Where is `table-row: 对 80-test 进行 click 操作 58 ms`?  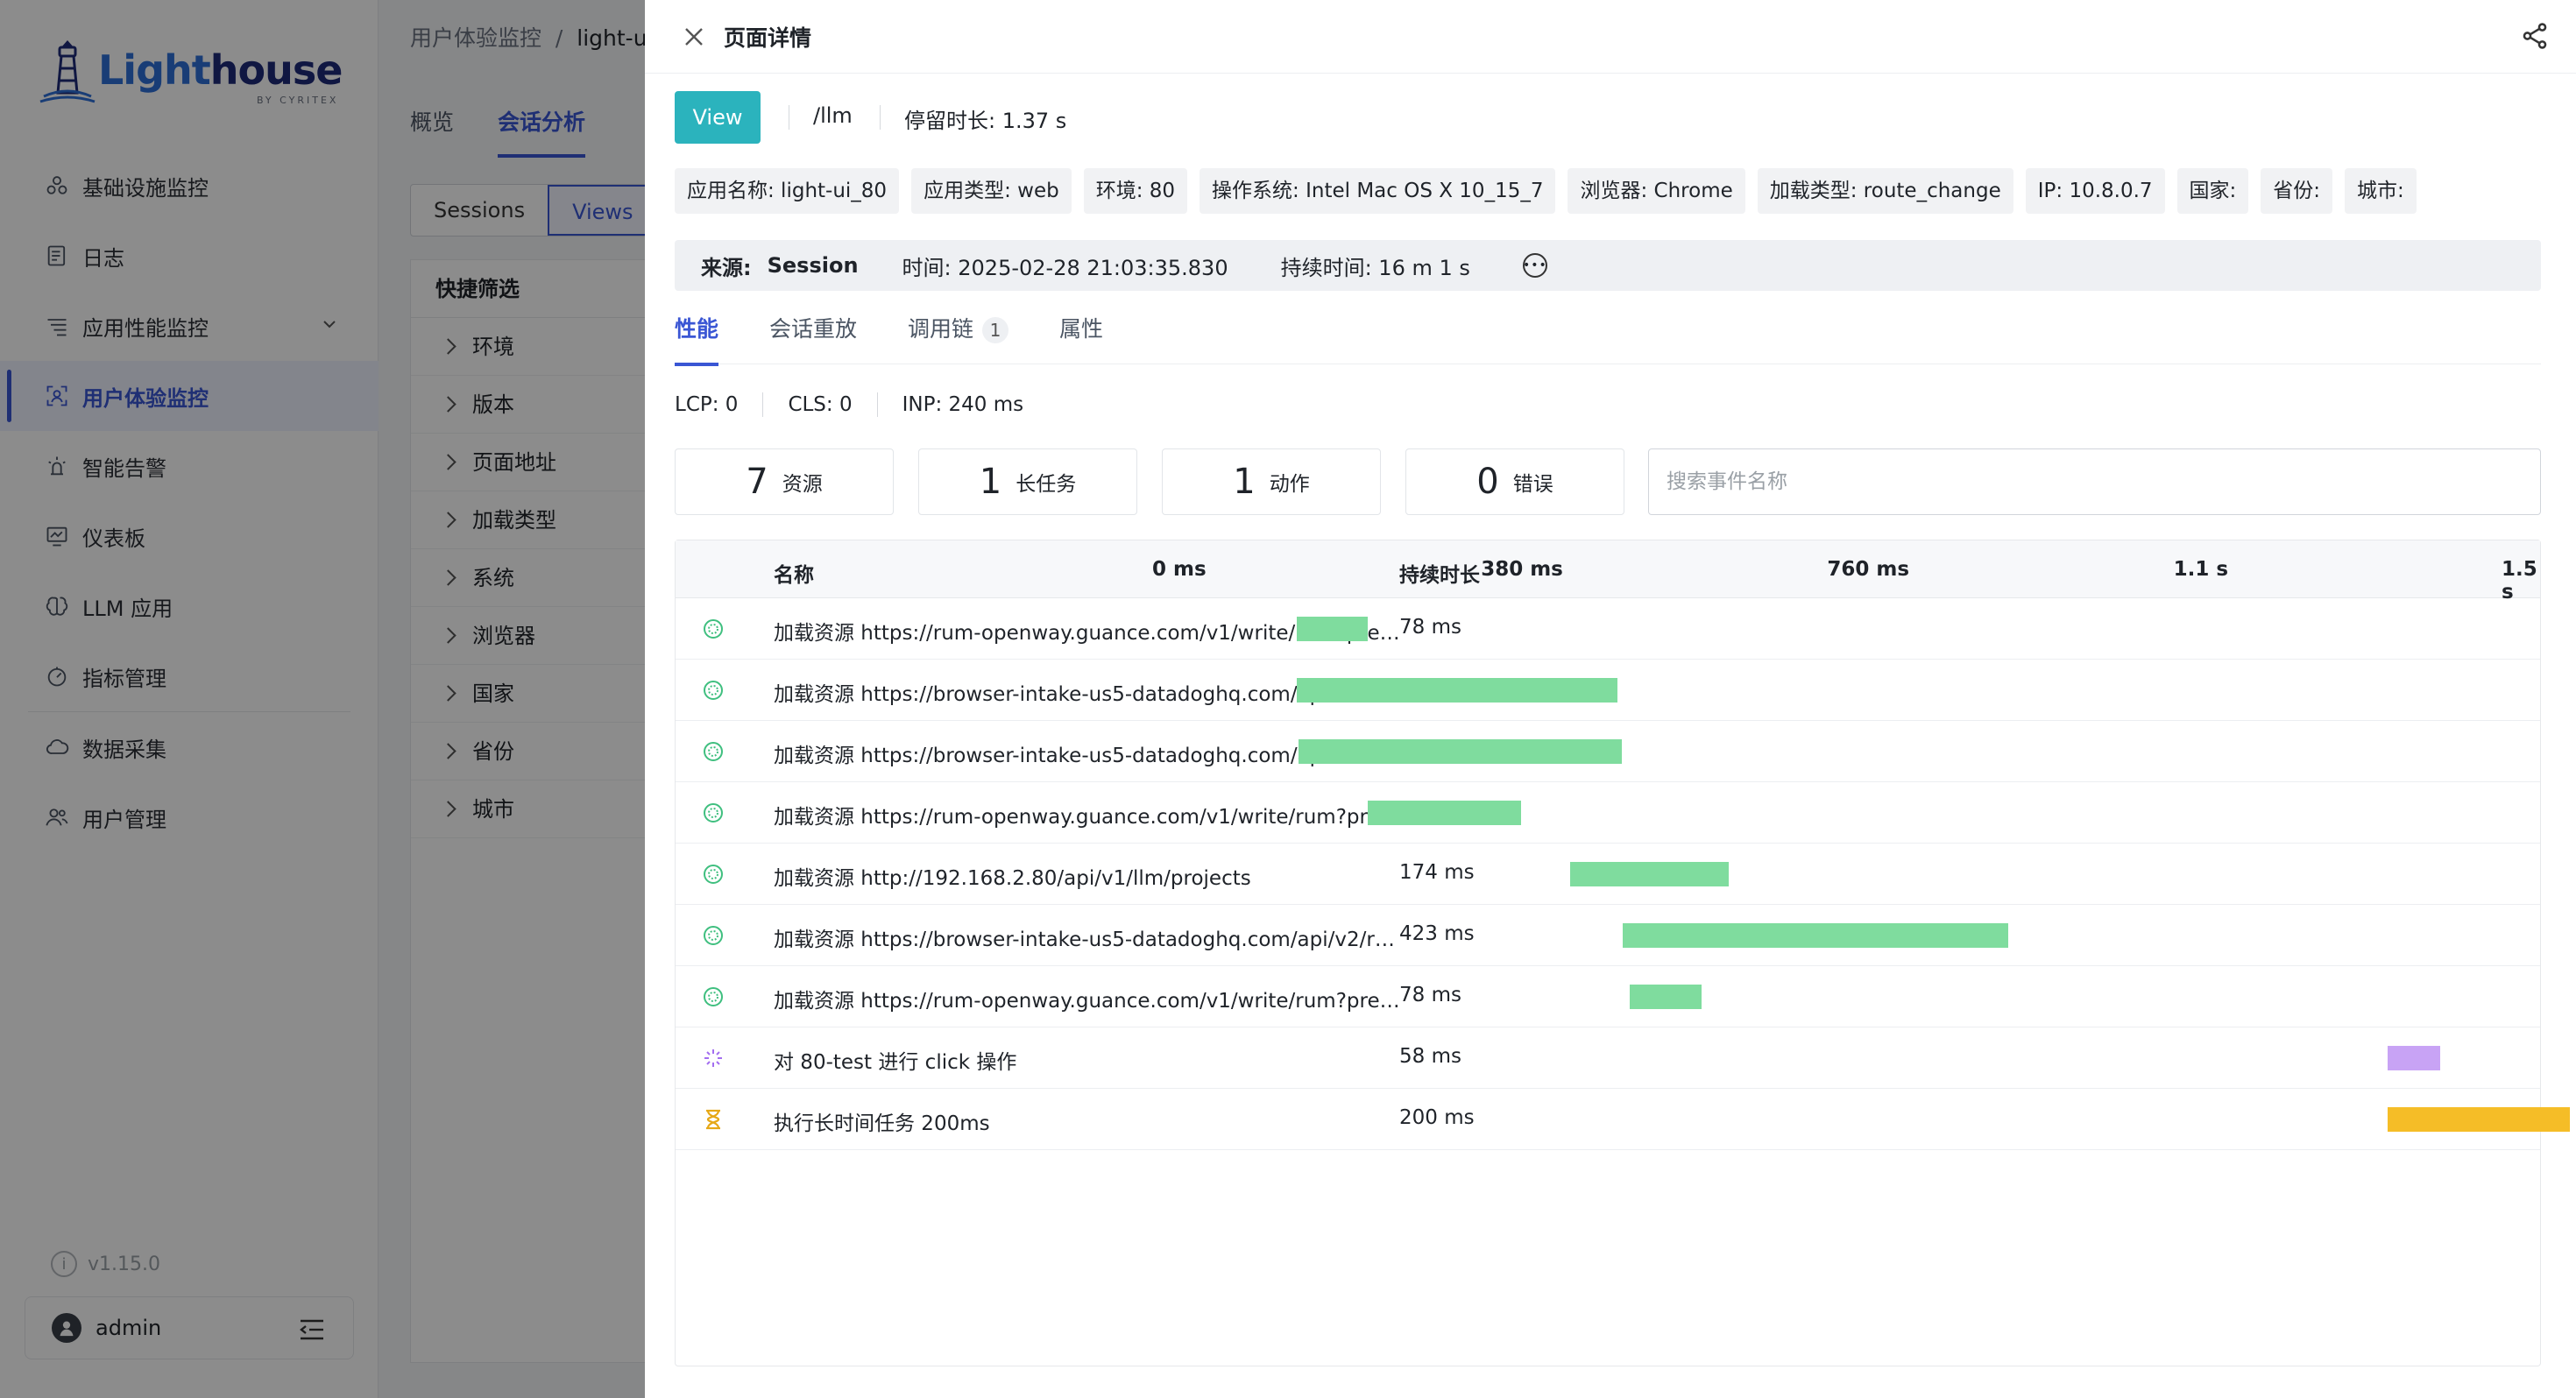 table-row: 对 80-test 进行 click 操作 58 ms is located at coordinates (1608, 1058).